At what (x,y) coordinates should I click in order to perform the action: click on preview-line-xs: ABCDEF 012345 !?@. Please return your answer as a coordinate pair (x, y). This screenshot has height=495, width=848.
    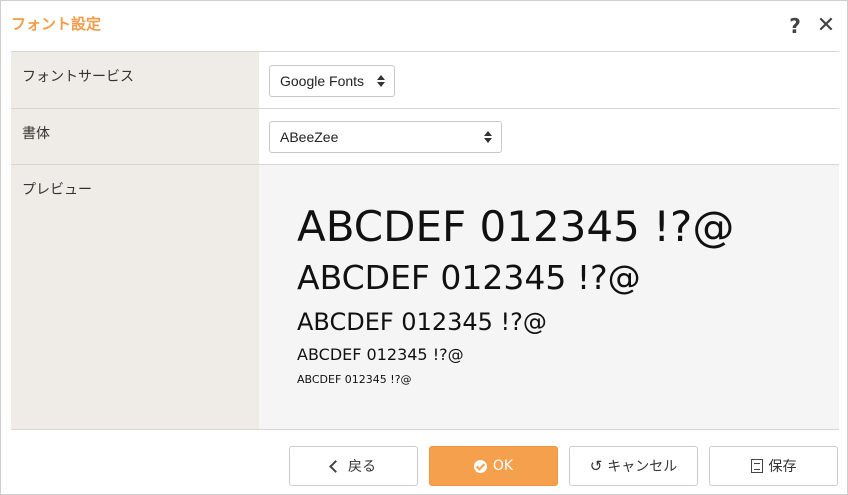
    Looking at the image, I should click on (354, 379).